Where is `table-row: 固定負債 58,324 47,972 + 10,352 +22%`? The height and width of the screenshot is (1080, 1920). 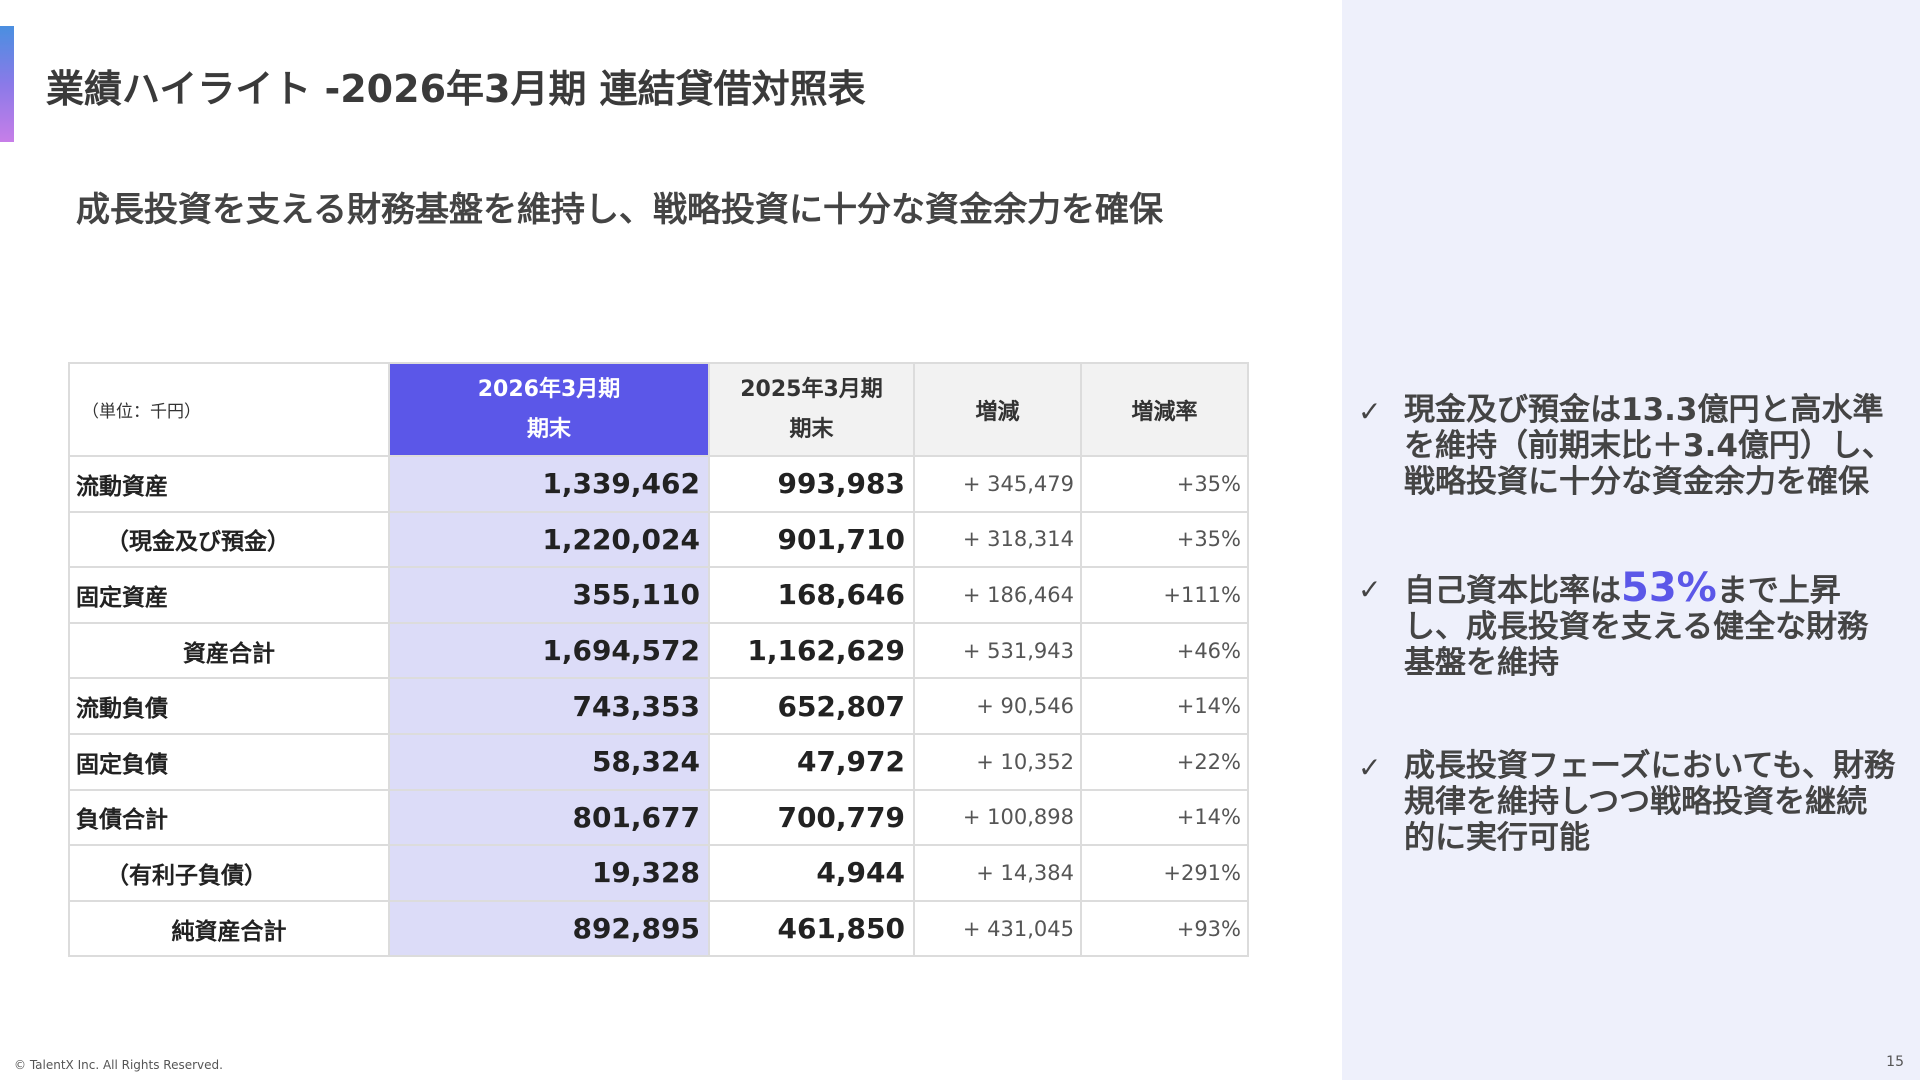
table-row: 固定負債 58,324 47,972 + 10,352 +22% is located at coordinates (658, 761).